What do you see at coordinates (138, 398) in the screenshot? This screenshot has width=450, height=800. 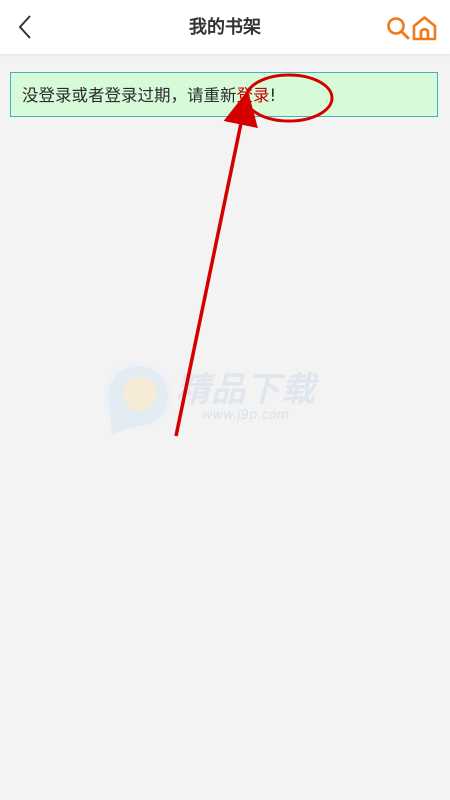 I see `watermark-logo` at bounding box center [138, 398].